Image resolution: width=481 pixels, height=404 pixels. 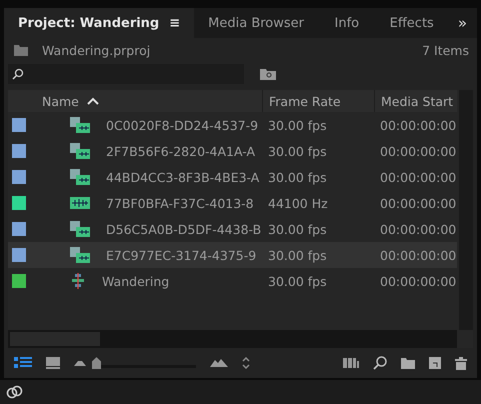 I want to click on project-file-name: Wandering.prproj, so click(x=96, y=50).